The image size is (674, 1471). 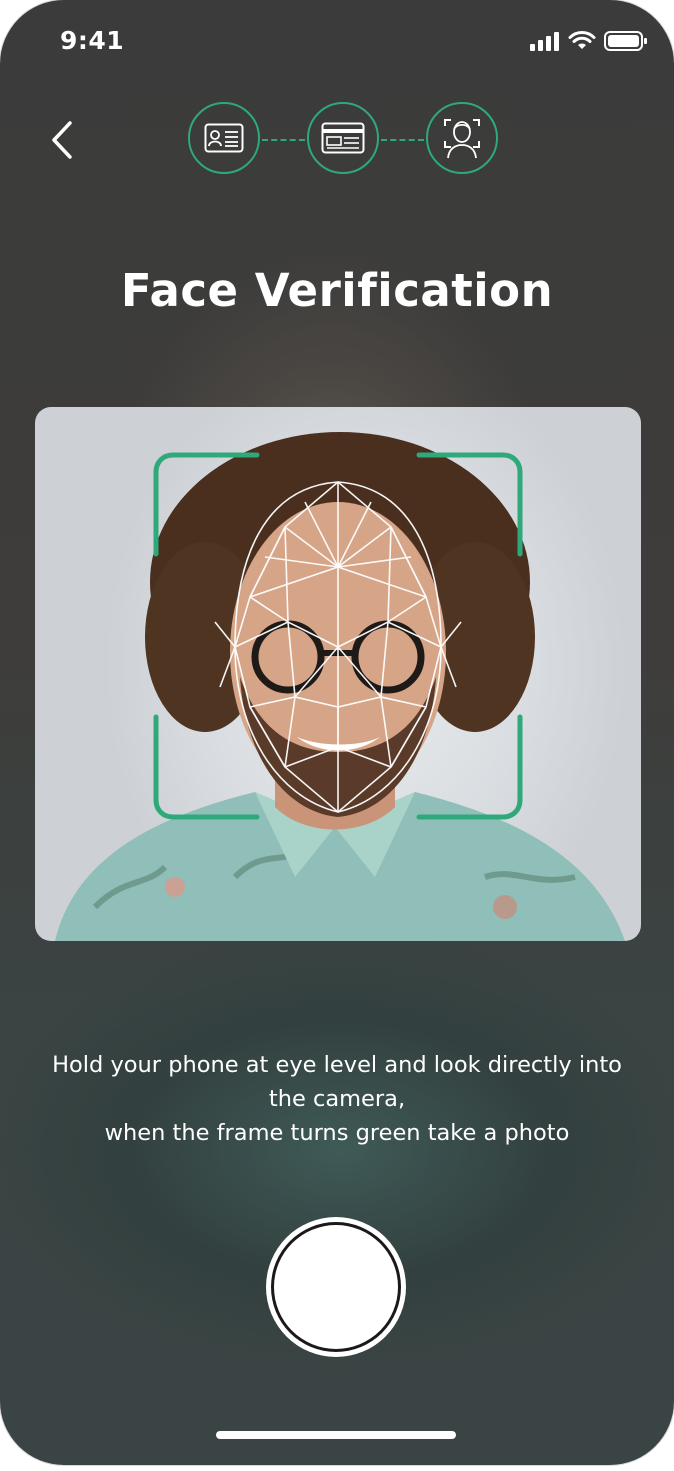 I want to click on shutter-button, so click(x=336, y=1287).